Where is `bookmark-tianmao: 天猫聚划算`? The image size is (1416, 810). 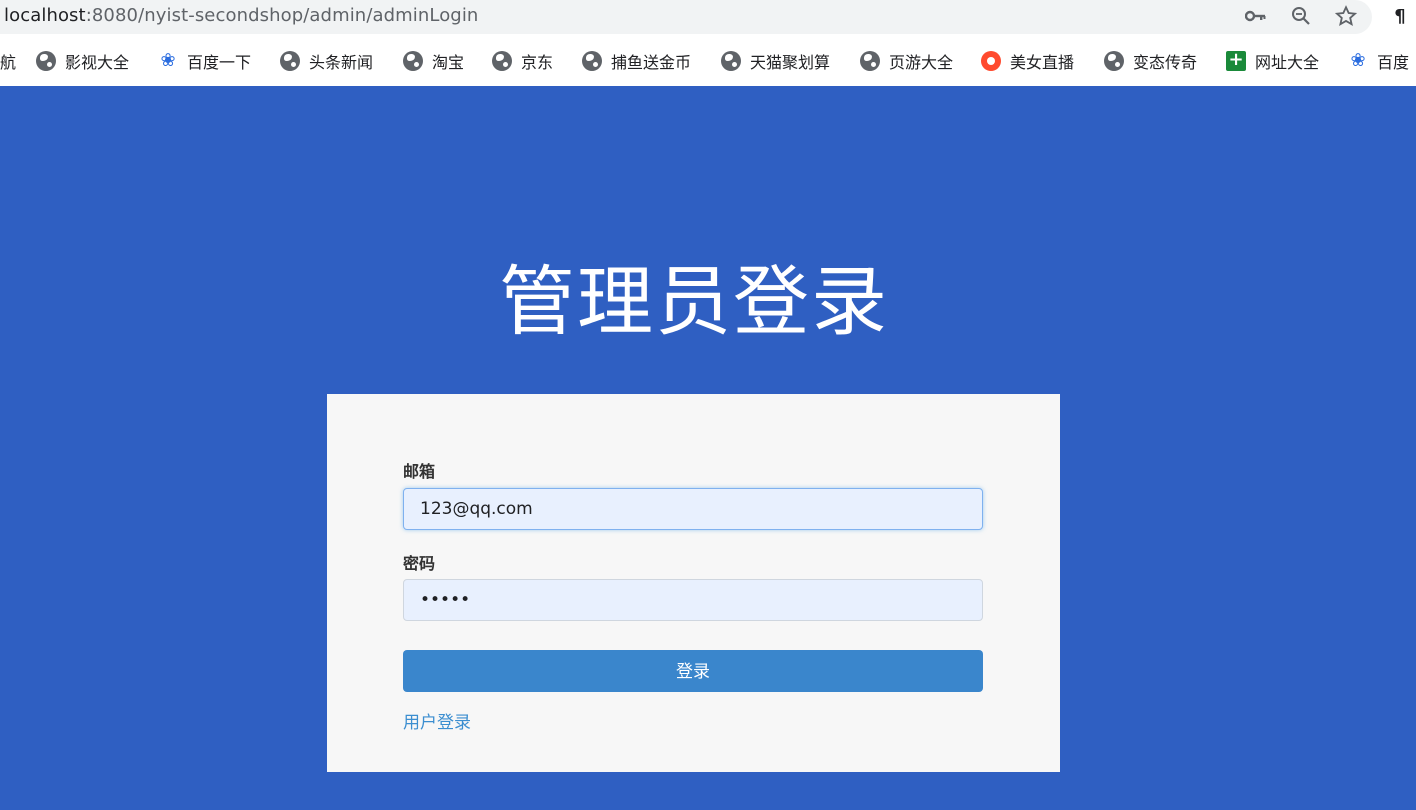
bookmark-tianmao: 天猫聚划算 is located at coordinates (775, 61).